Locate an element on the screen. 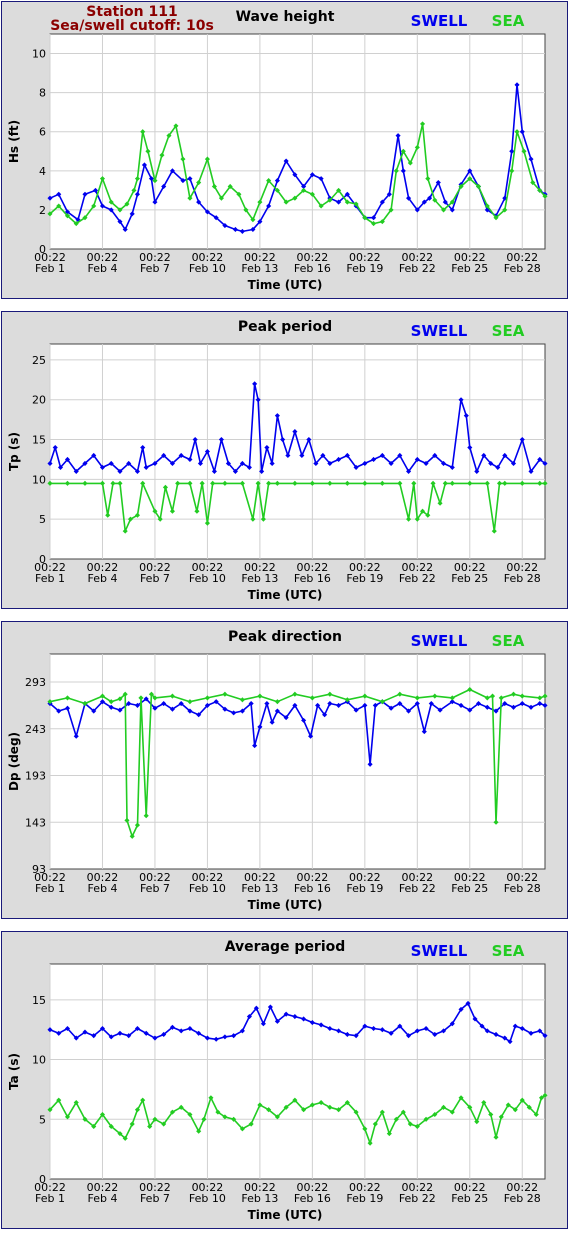 The image size is (570, 1240). chart-title: Peak period is located at coordinates (285, 327).